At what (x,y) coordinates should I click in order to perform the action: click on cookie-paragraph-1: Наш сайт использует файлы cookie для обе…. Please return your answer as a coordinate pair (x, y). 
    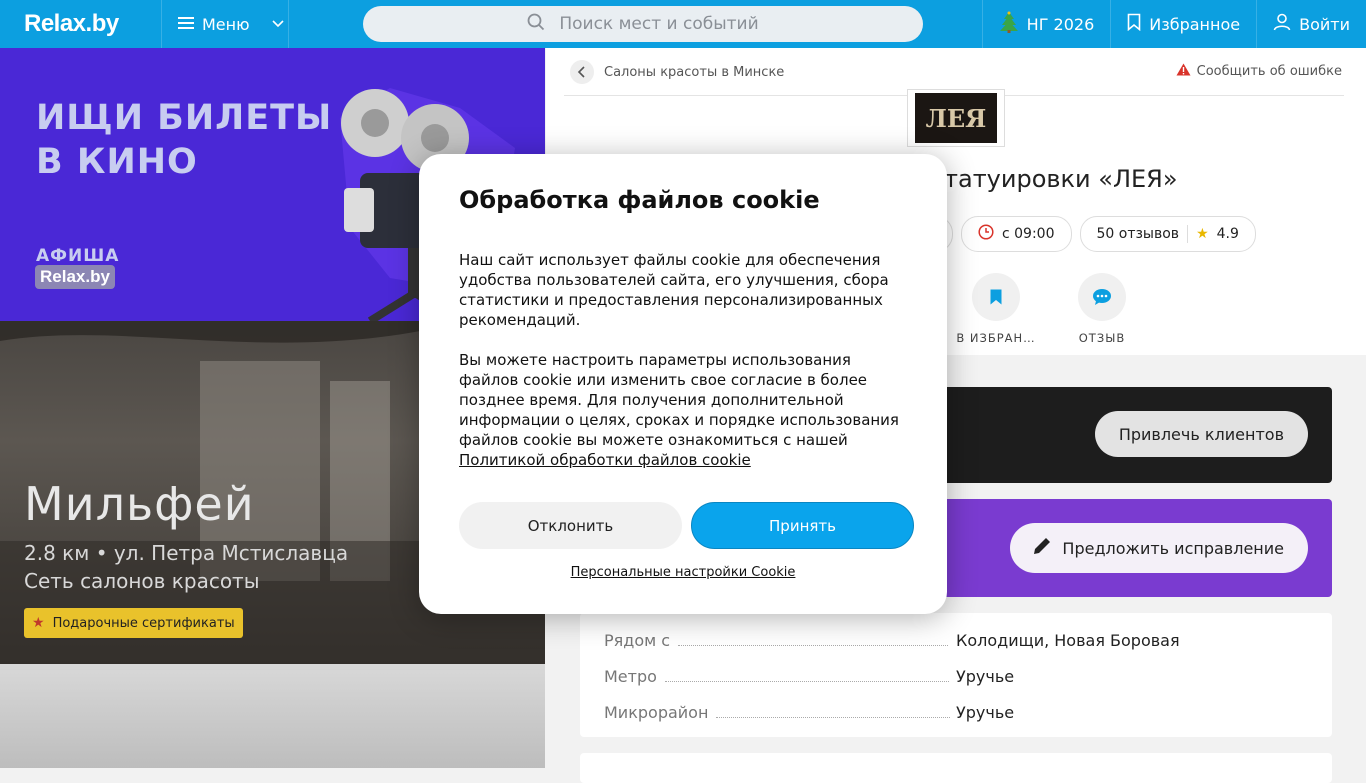
    Looking at the image, I should click on (674, 290).